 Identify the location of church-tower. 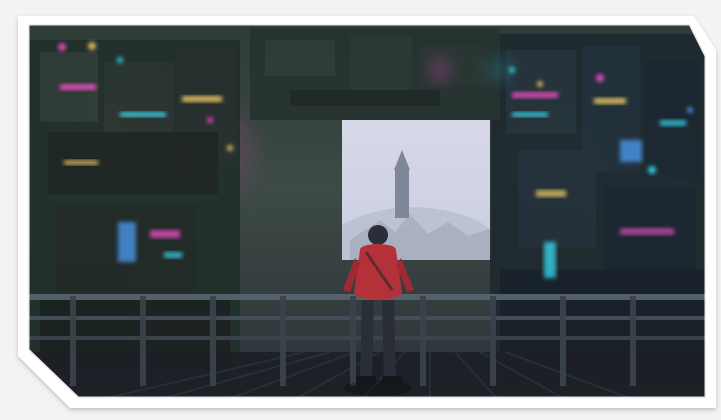
(402, 194).